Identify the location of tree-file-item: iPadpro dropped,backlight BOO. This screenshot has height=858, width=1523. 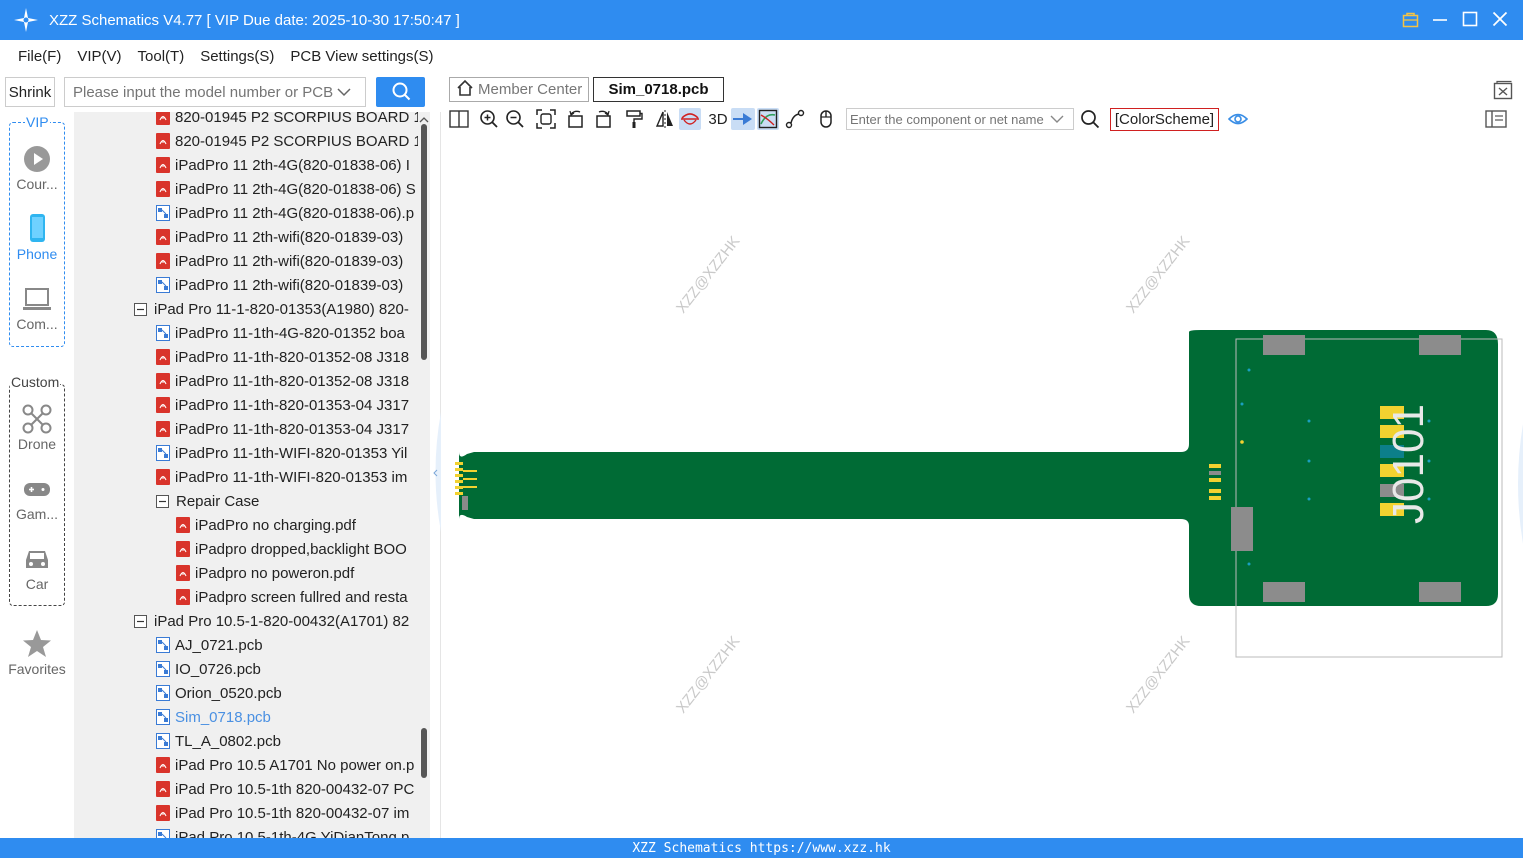
(291, 549).